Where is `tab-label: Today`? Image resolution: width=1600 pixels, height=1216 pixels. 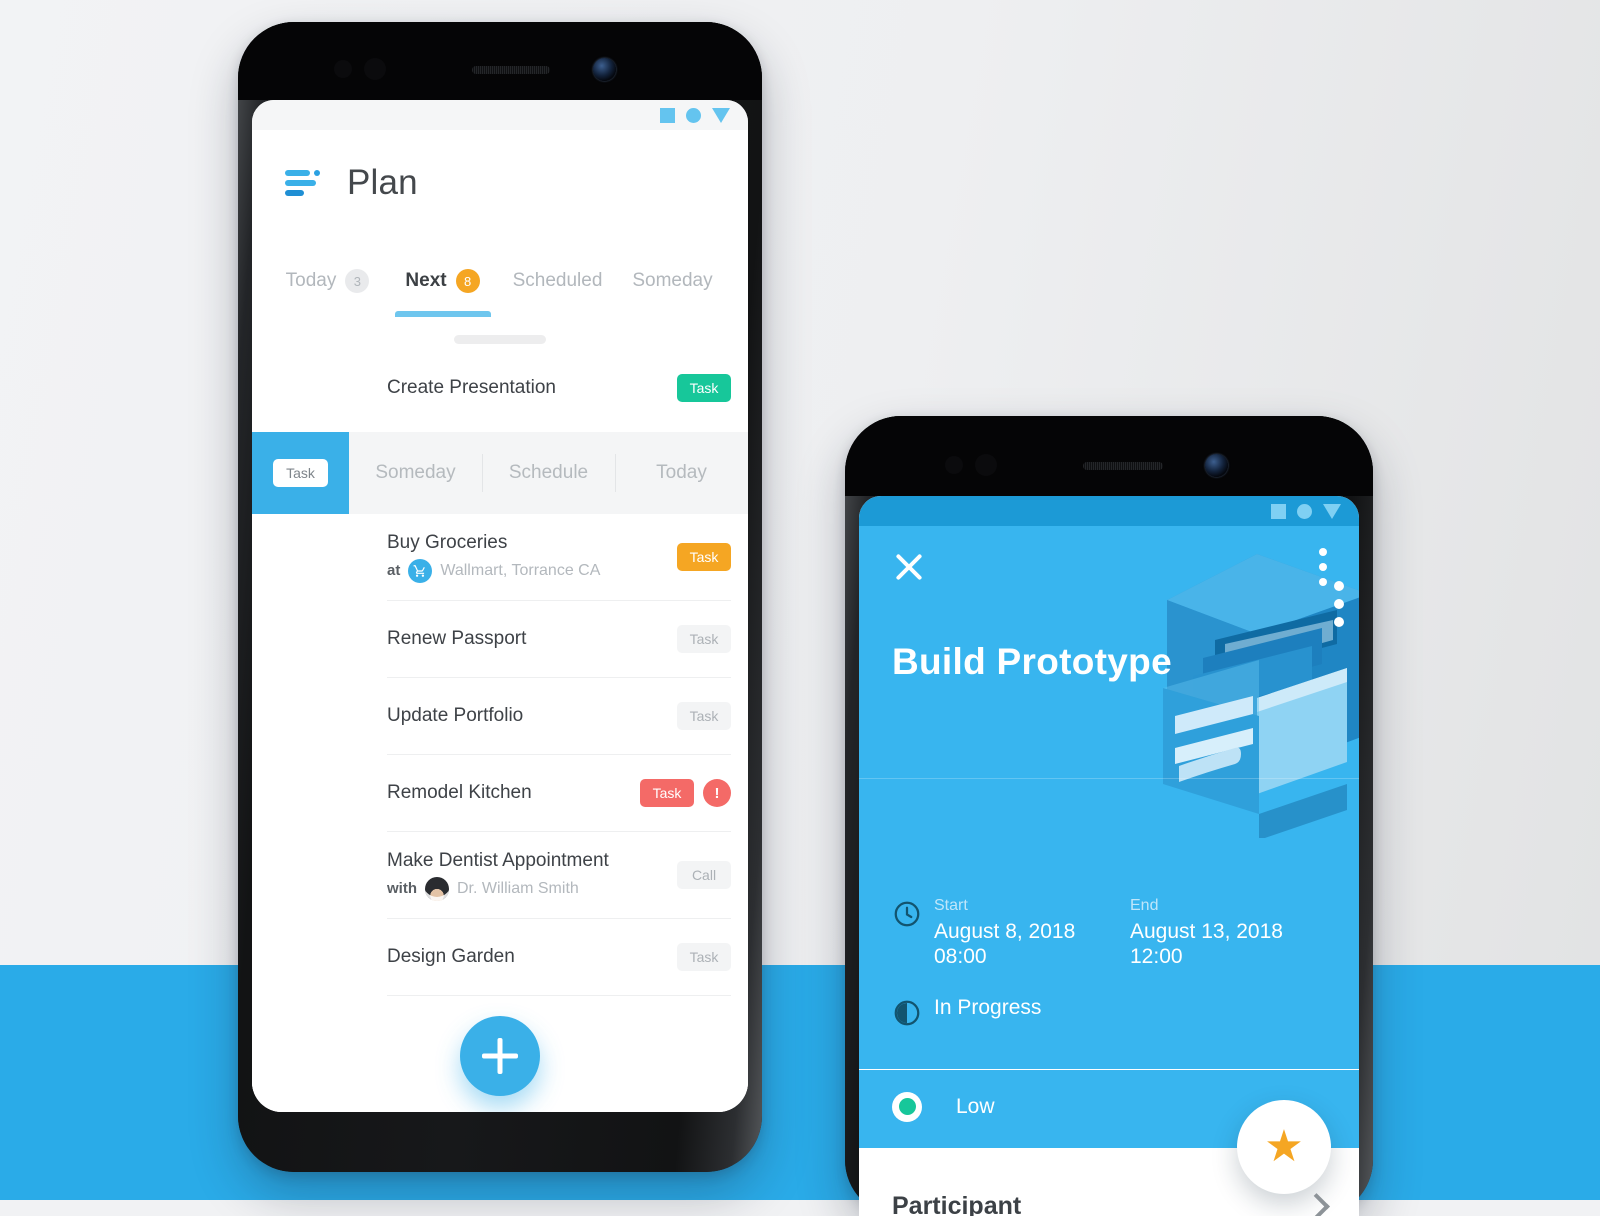 tab-label: Today is located at coordinates (311, 280).